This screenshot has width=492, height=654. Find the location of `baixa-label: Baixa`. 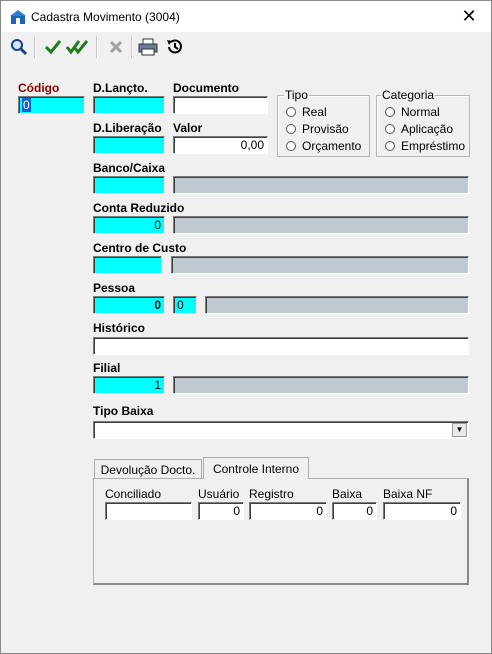

baixa-label: Baixa is located at coordinates (347, 494).